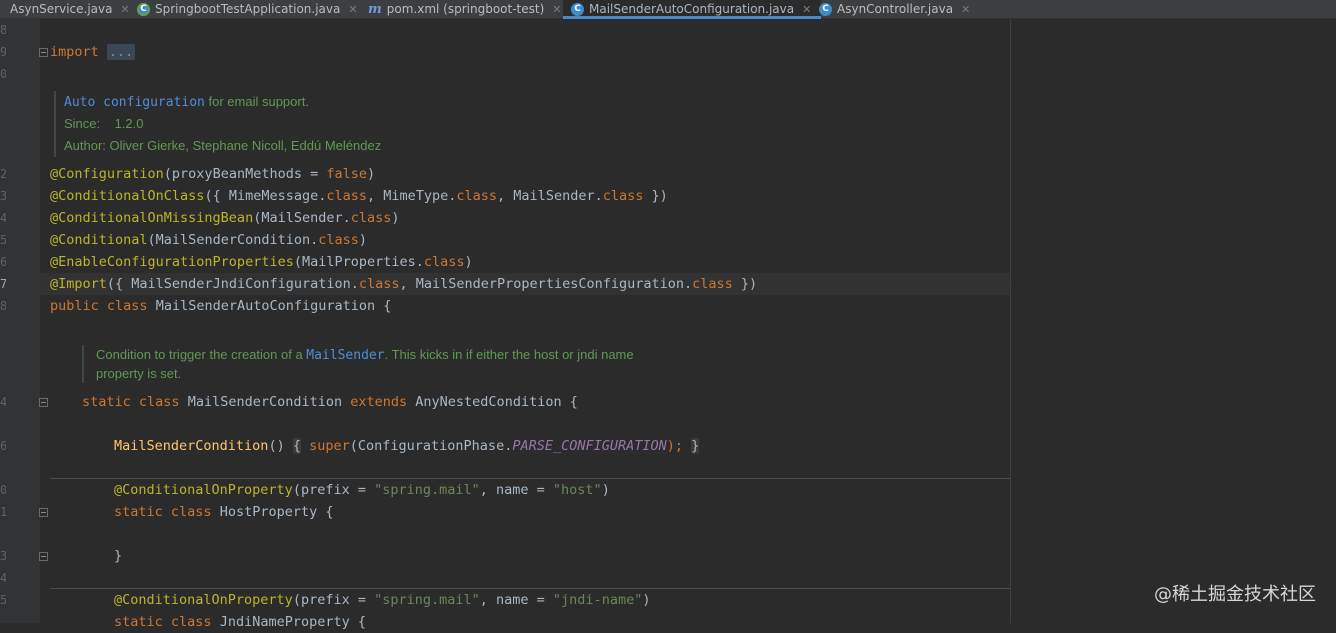  I want to click on code-line: static class JndiNameProperty {, so click(240, 622).